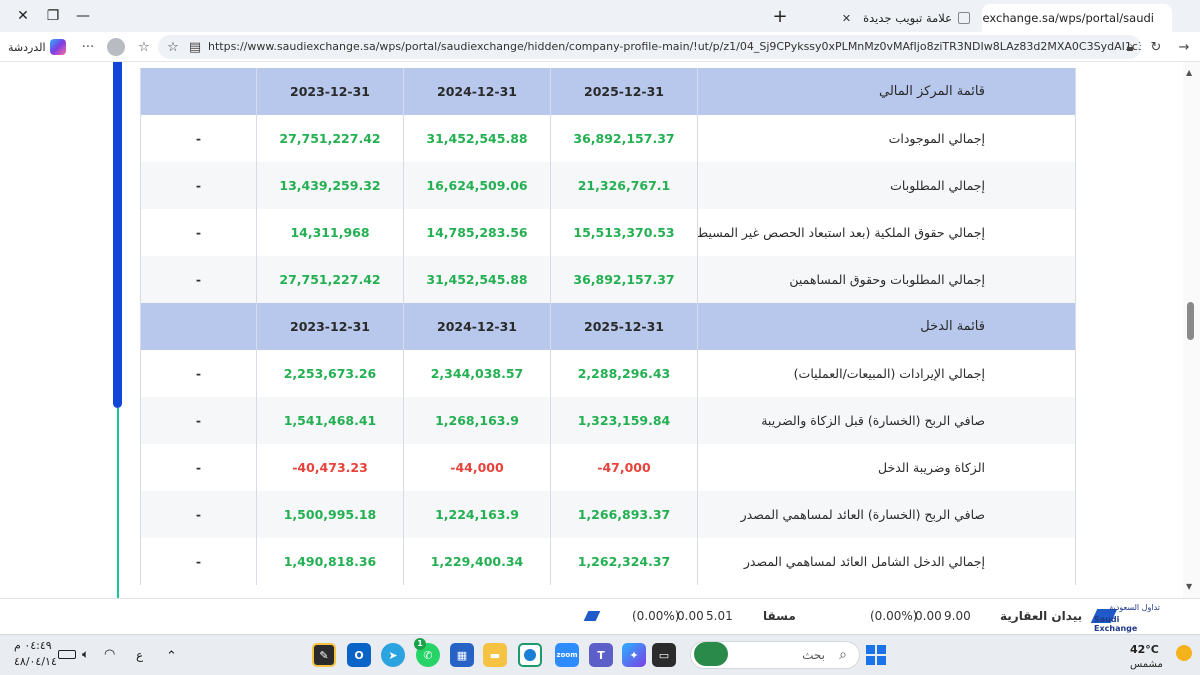 The width and height of the screenshot is (1200, 675). Describe the element at coordinates (624, 91) in the screenshot. I see `year-header: 2025-12-31` at that location.